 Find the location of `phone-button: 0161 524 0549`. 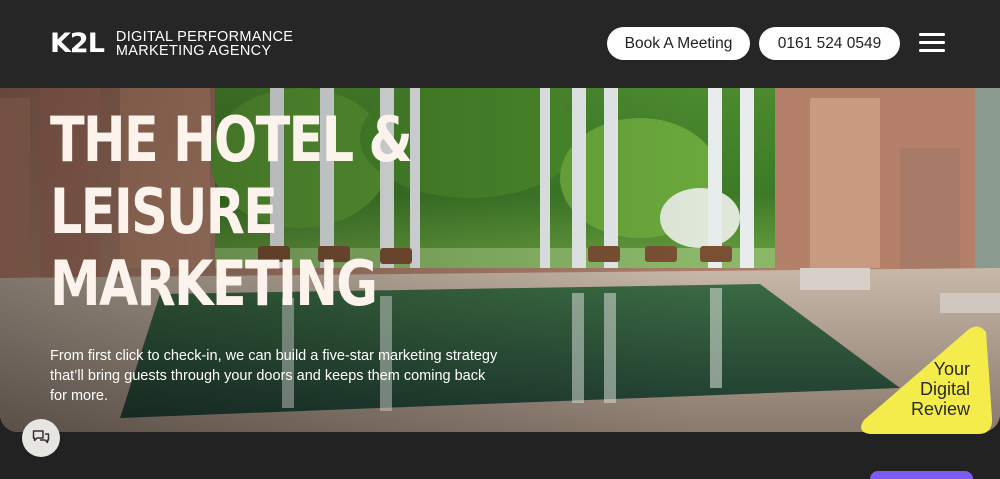

phone-button: 0161 524 0549 is located at coordinates (829, 43).